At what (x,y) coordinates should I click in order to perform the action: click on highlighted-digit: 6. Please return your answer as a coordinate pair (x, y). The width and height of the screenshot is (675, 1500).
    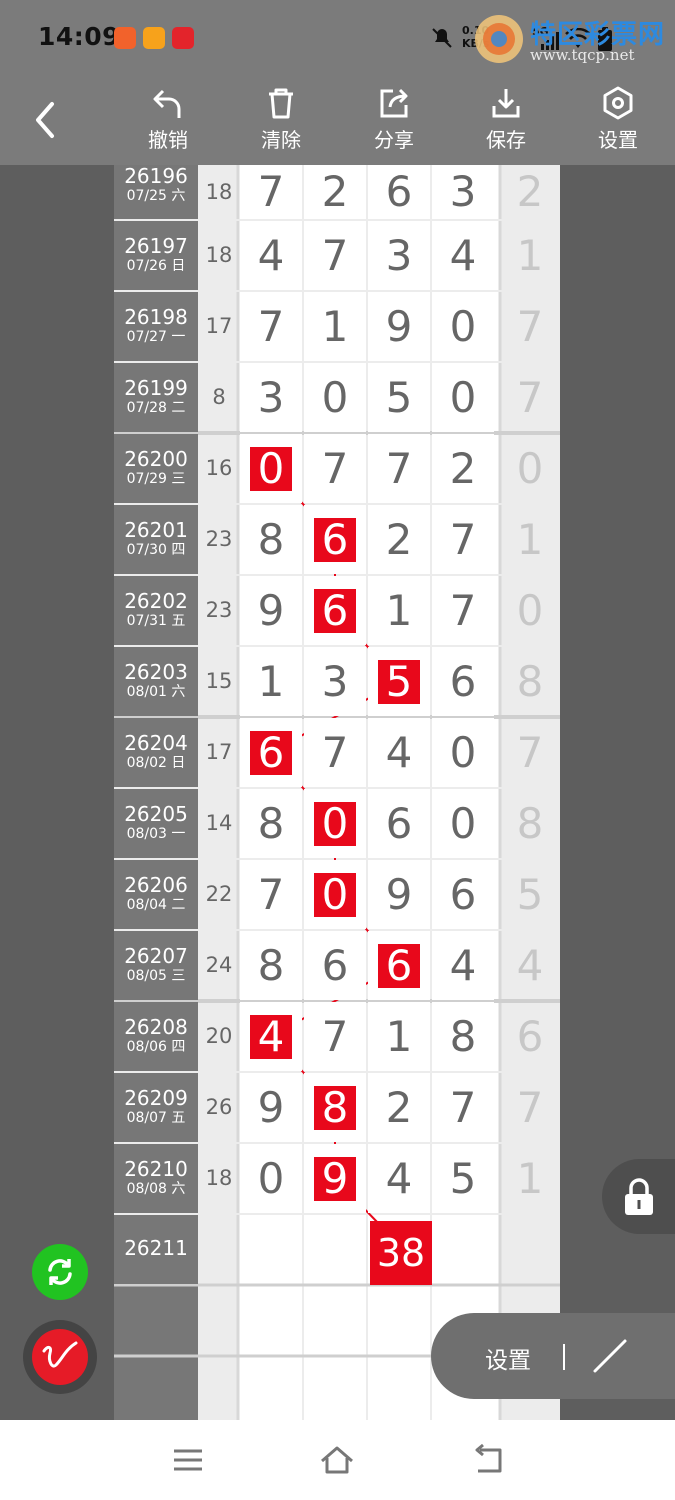
    Looking at the image, I should click on (335, 540).